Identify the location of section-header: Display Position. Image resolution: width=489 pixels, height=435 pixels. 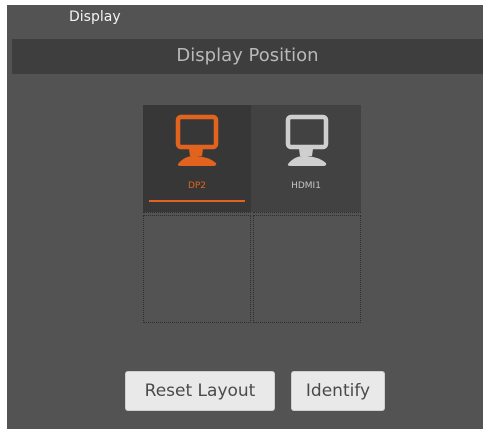
(247, 56).